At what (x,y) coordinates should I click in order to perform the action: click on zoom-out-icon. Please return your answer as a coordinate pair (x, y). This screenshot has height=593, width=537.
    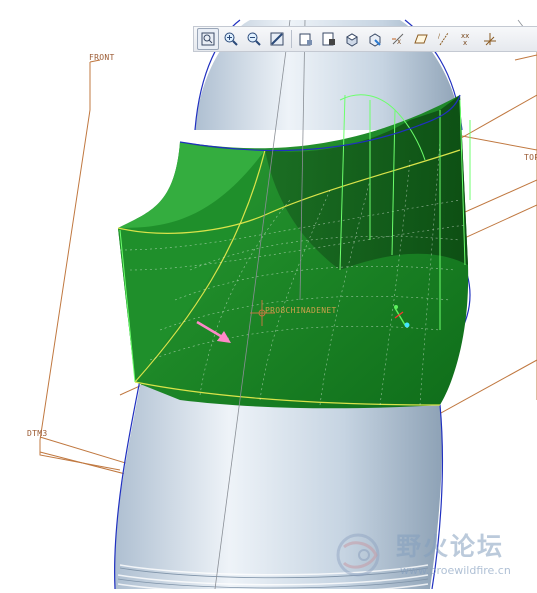
    Looking at the image, I should click on (254, 39).